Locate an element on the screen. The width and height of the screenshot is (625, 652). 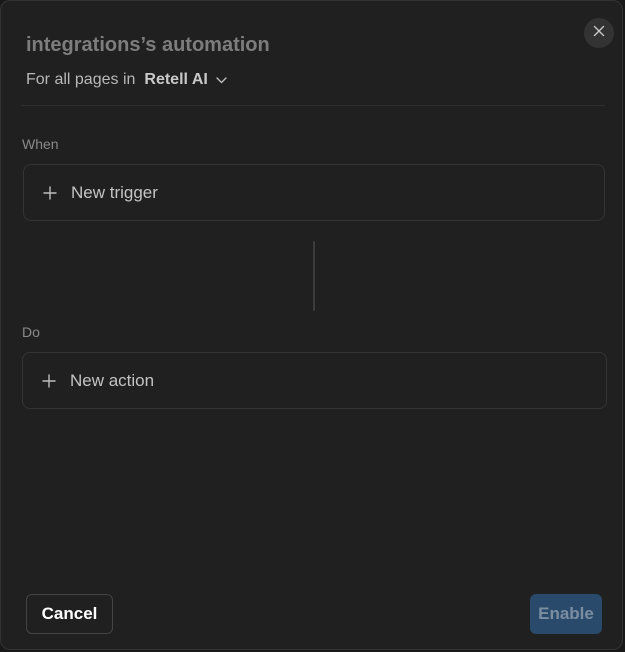
enable-button: Enable is located at coordinates (566, 614).